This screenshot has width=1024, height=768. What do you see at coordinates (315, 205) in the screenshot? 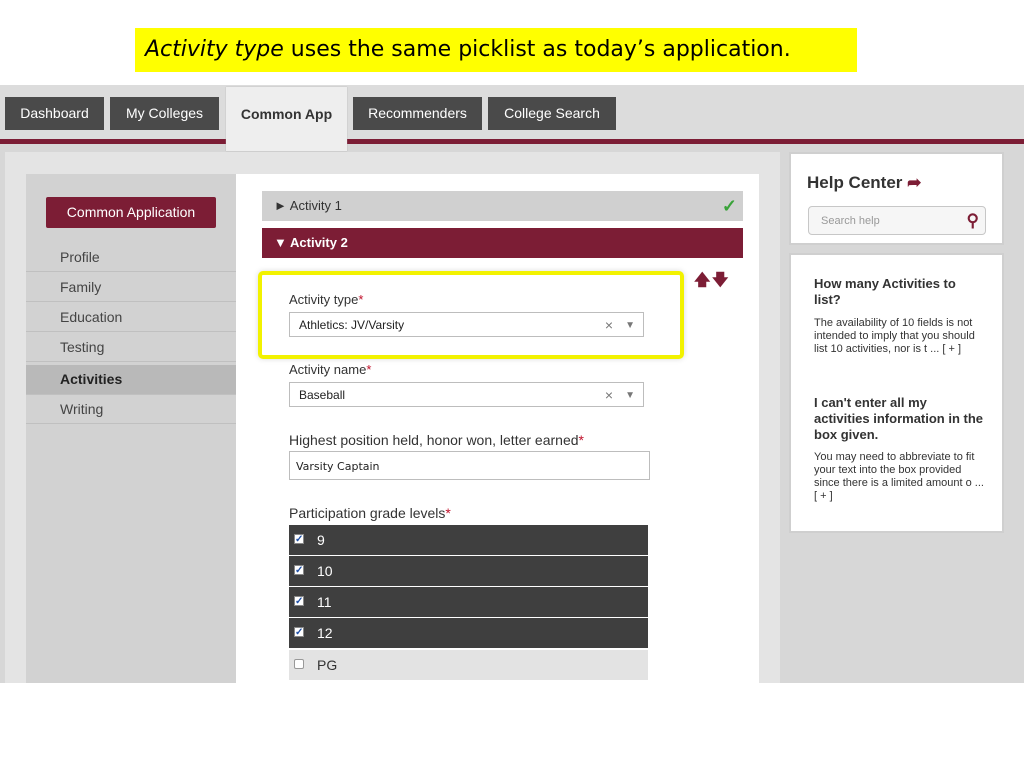
I see `activity-1-label: Activity 1` at bounding box center [315, 205].